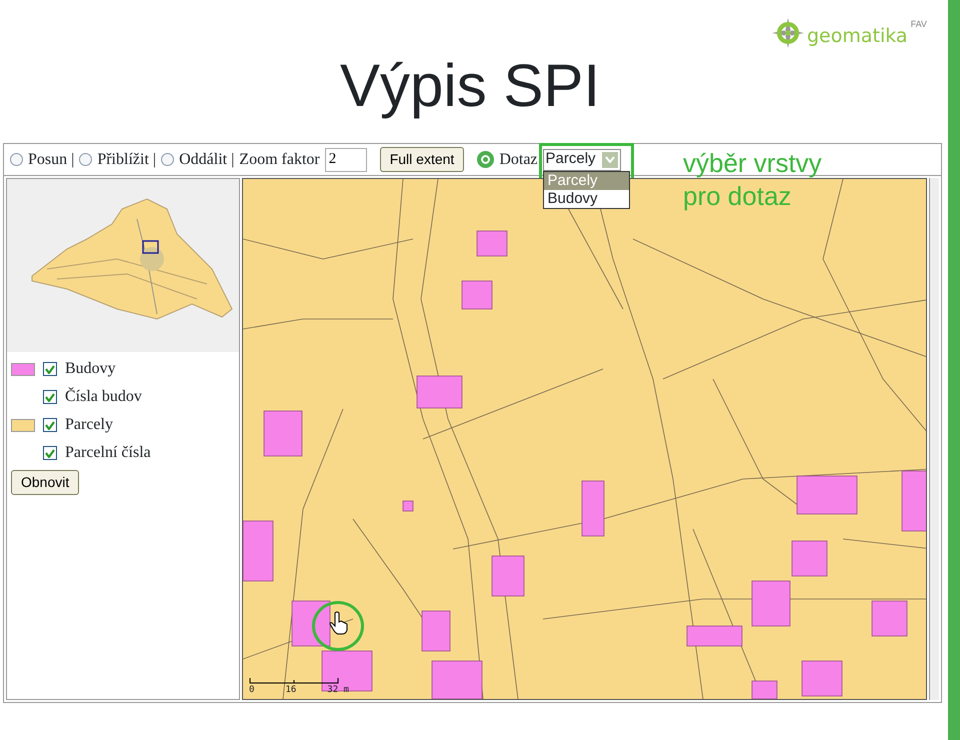  What do you see at coordinates (788, 33) in the screenshot?
I see `compass-logo-icon` at bounding box center [788, 33].